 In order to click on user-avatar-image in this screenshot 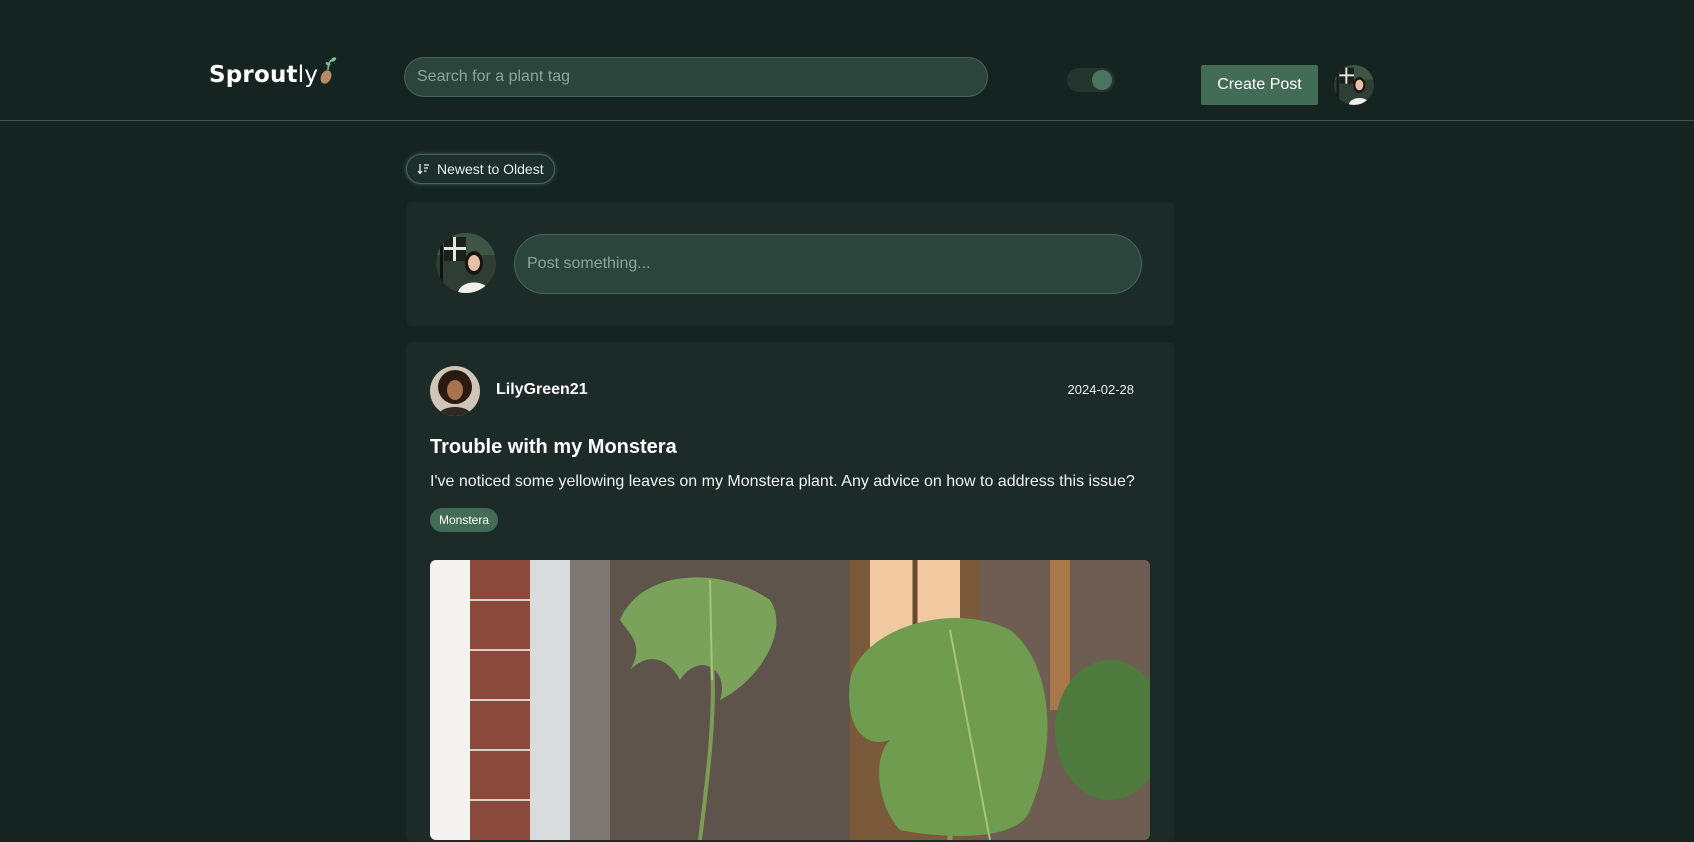, I will do `click(1354, 85)`.